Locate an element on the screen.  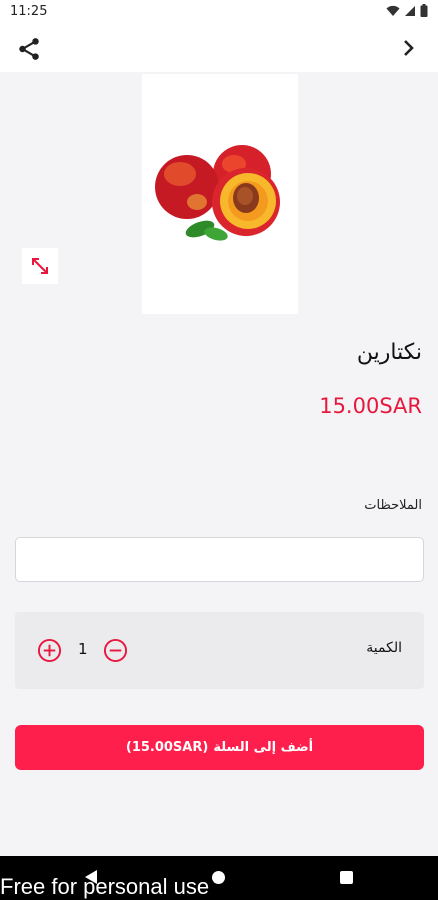
nectarine-fruit-image is located at coordinates (217, 193).